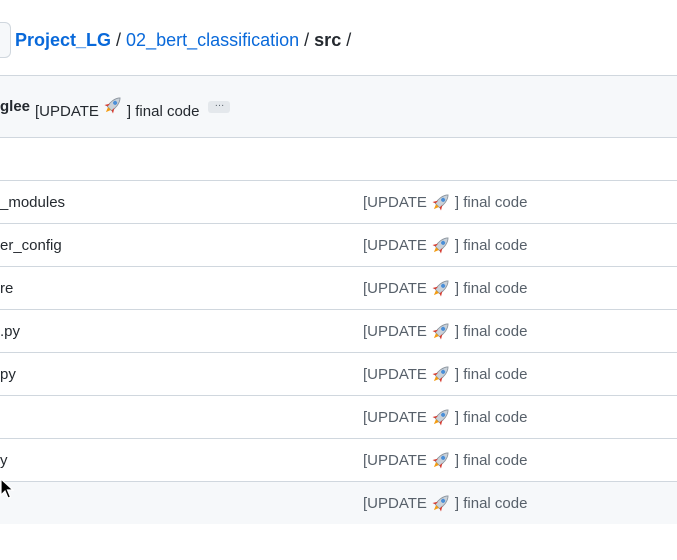 The height and width of the screenshot is (560, 677). What do you see at coordinates (338, 331) in the screenshot?
I see `file-row: .py [UPDATE] final code` at bounding box center [338, 331].